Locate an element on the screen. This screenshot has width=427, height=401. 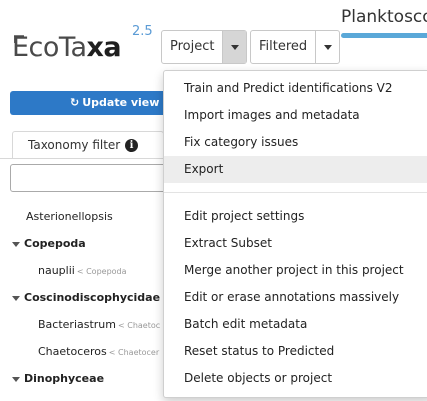
taxonomy-group: Copepoda is located at coordinates (85, 243).